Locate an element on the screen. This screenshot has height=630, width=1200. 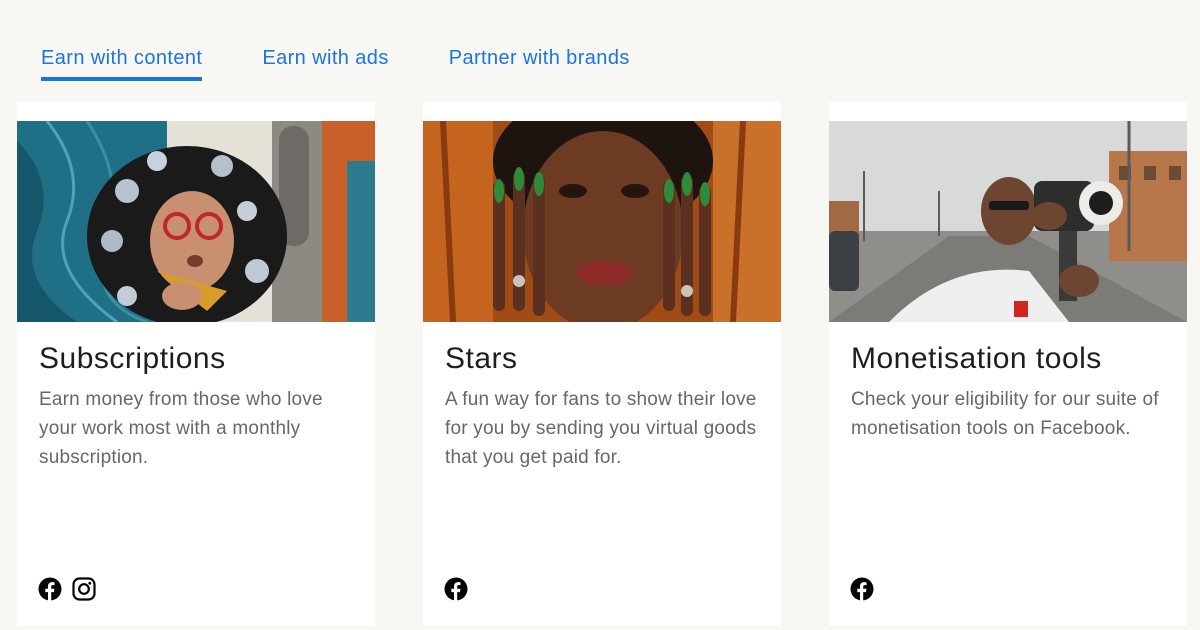
man-filming-with-camera-photo is located at coordinates (1008, 221).